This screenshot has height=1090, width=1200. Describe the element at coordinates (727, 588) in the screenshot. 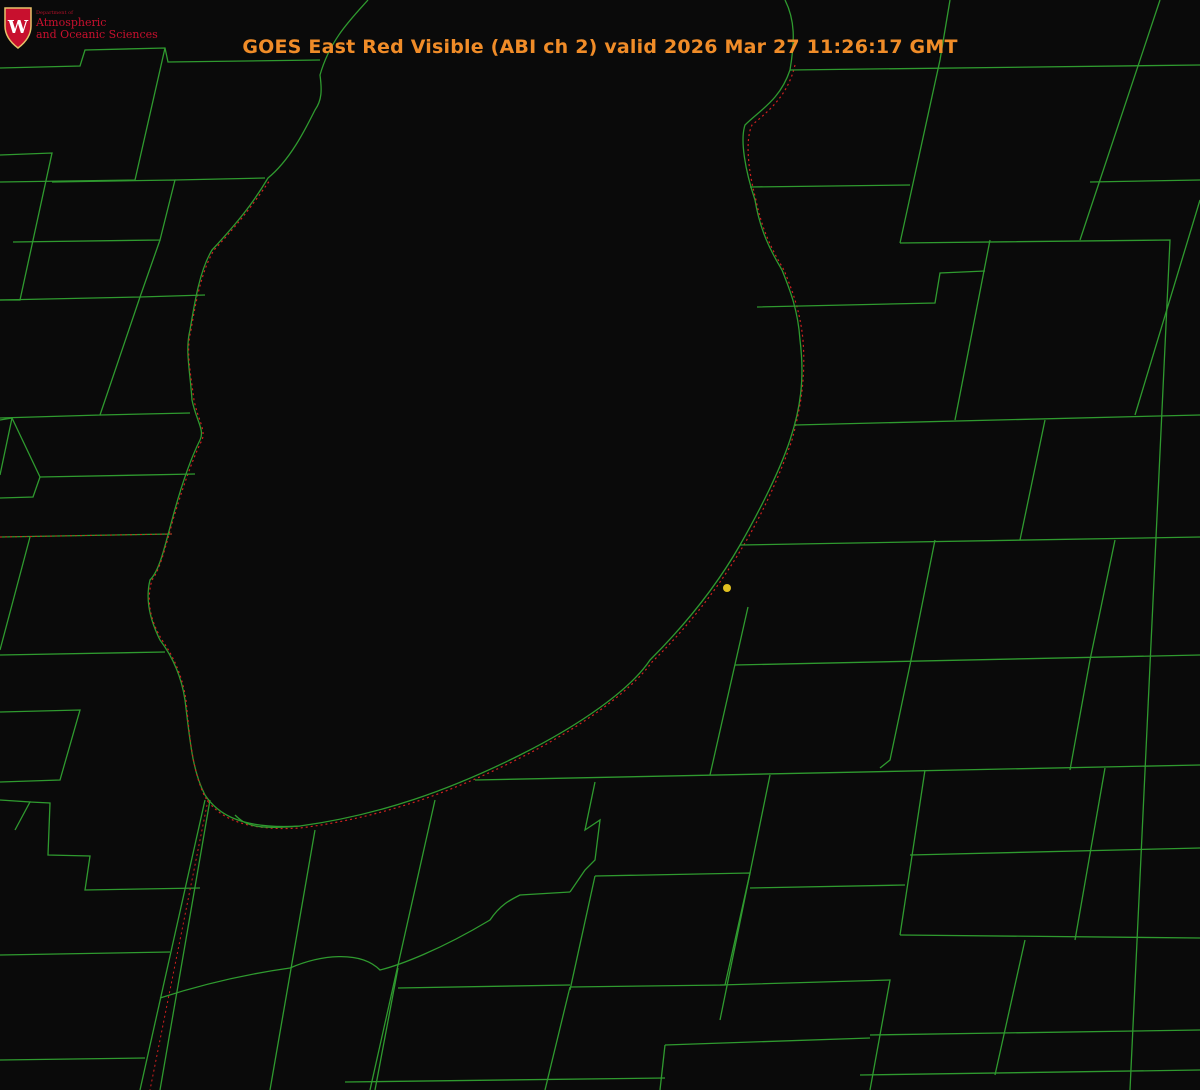

I see `station-marker` at that location.